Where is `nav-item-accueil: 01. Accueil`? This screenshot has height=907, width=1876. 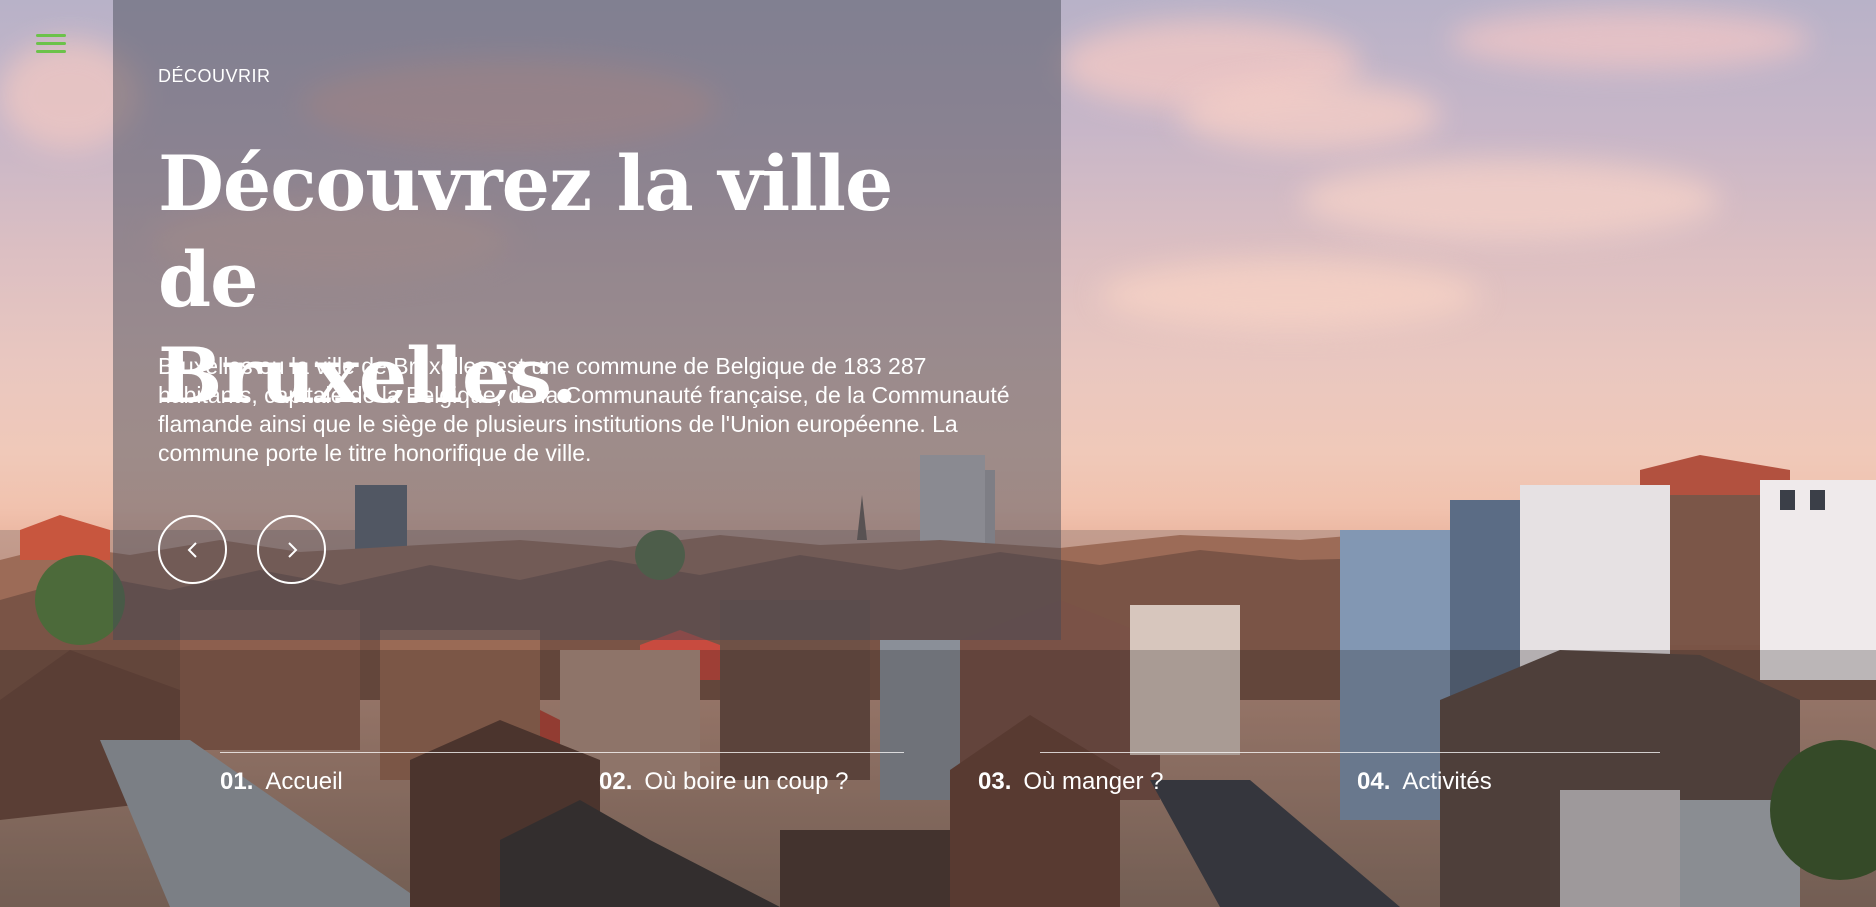 nav-item-accueil: 01. Accueil is located at coordinates (281, 782).